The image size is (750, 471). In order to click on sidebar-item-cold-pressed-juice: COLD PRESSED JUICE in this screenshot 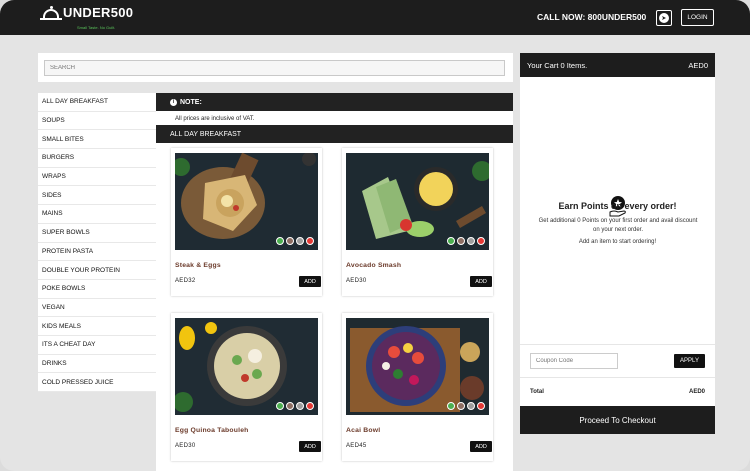, I will do `click(97, 382)`.